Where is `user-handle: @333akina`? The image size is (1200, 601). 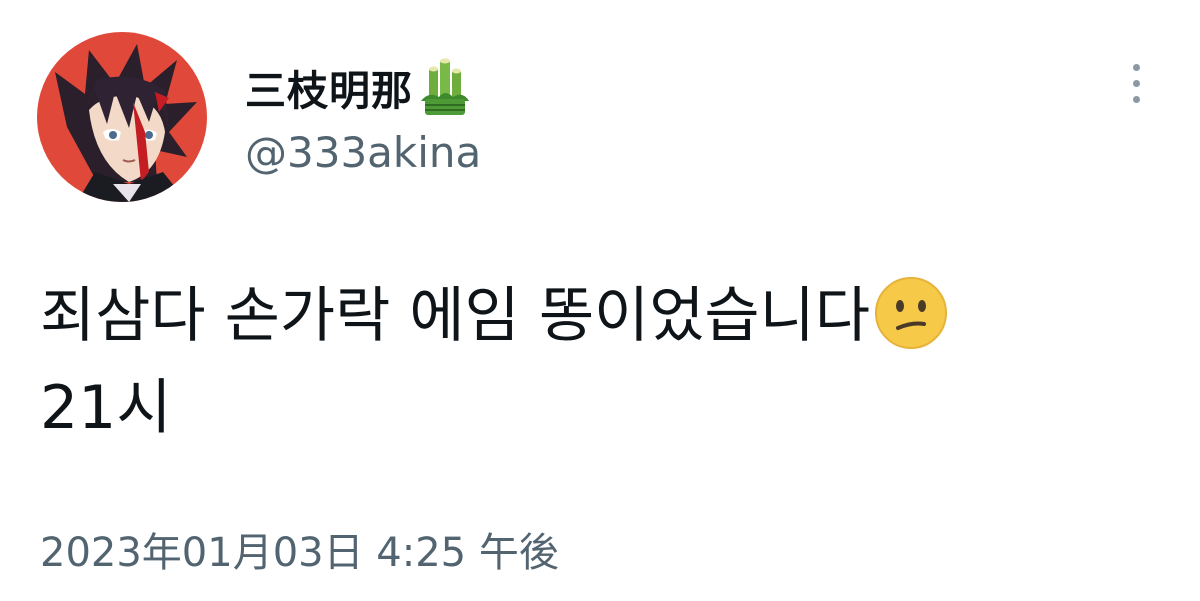 user-handle: @333akina is located at coordinates (363, 152).